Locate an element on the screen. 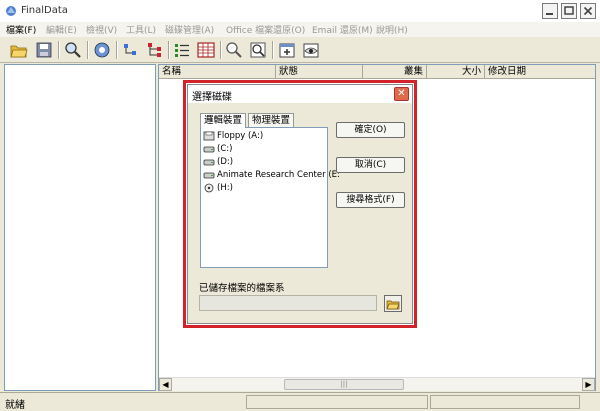 This screenshot has height=411, width=600. status-bar: 就緒 is located at coordinates (300, 401).